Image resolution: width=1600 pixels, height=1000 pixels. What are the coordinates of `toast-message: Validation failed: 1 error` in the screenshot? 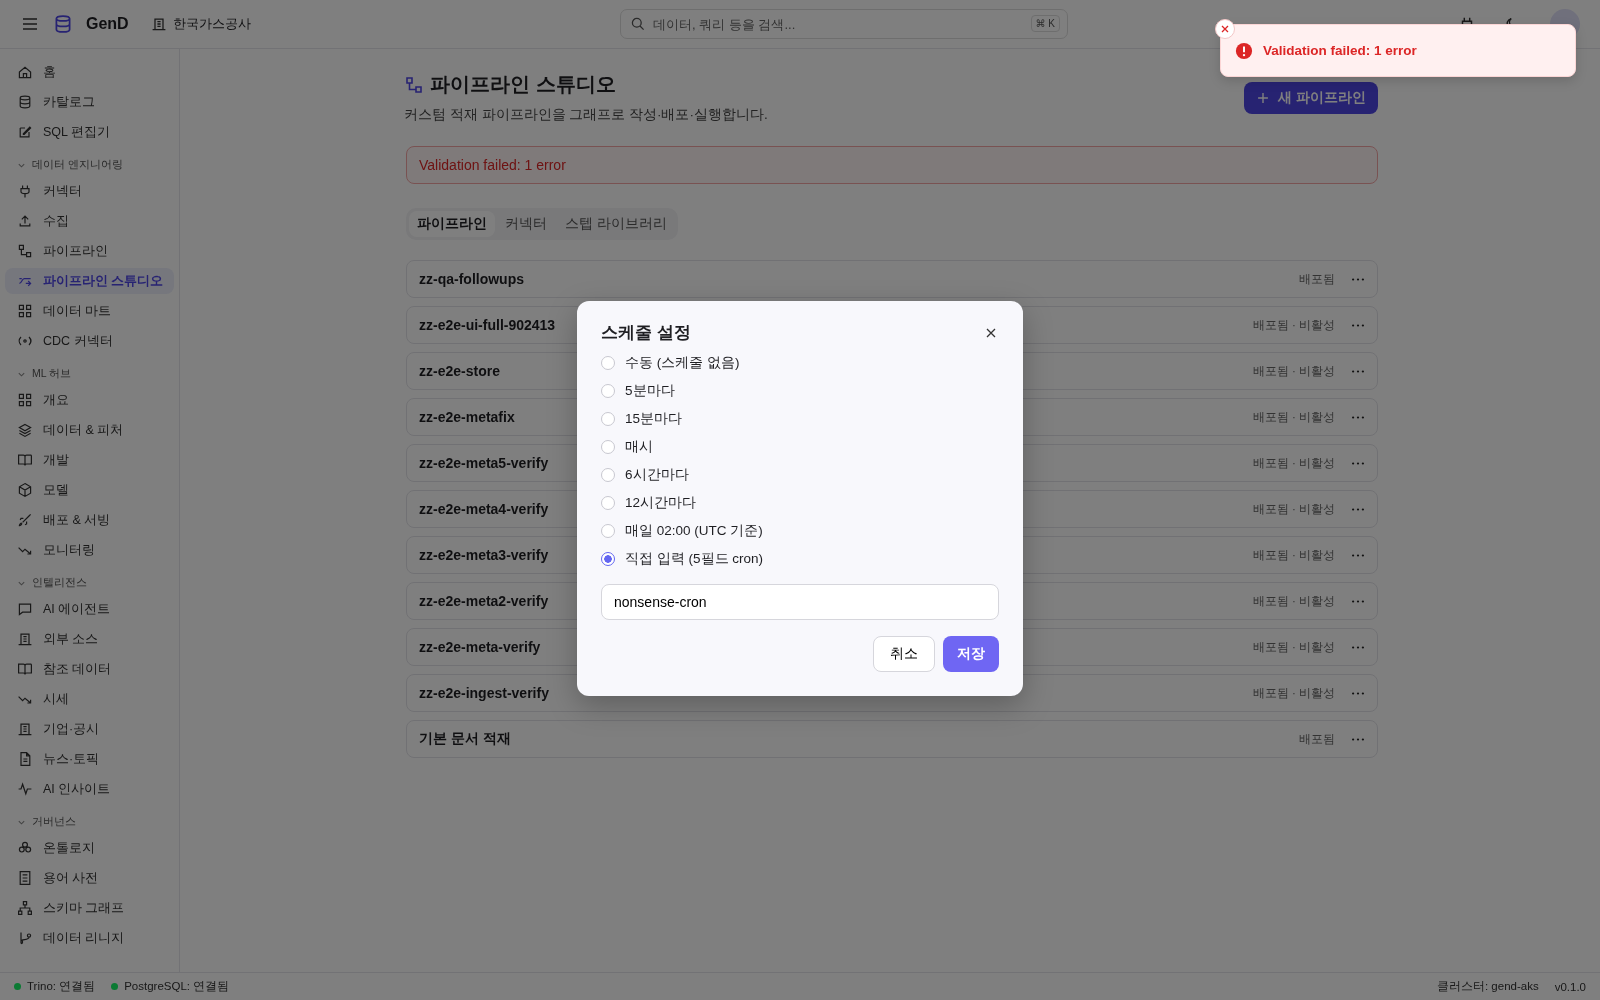 It's located at (1340, 50).